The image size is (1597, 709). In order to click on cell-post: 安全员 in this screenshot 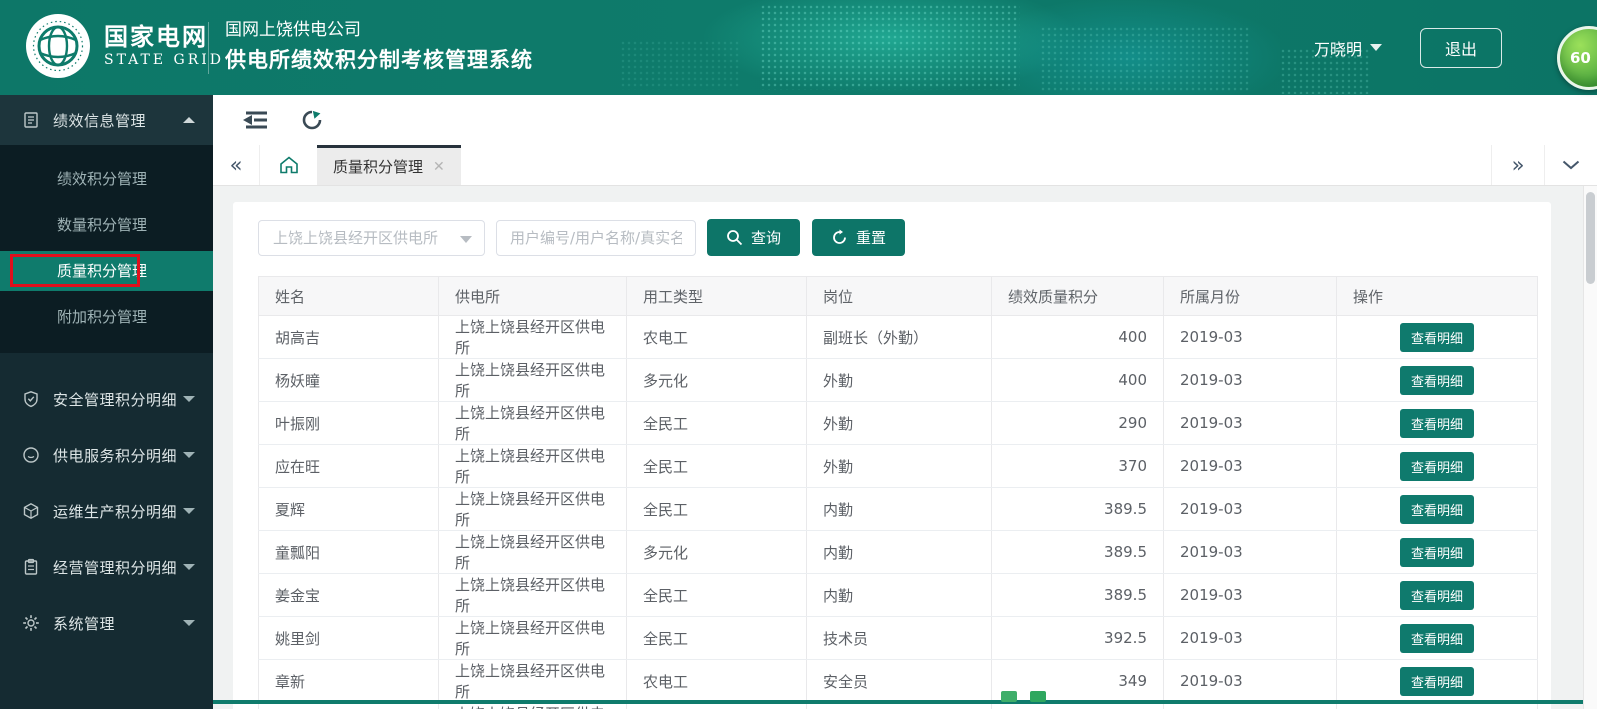, I will do `click(899, 681)`.